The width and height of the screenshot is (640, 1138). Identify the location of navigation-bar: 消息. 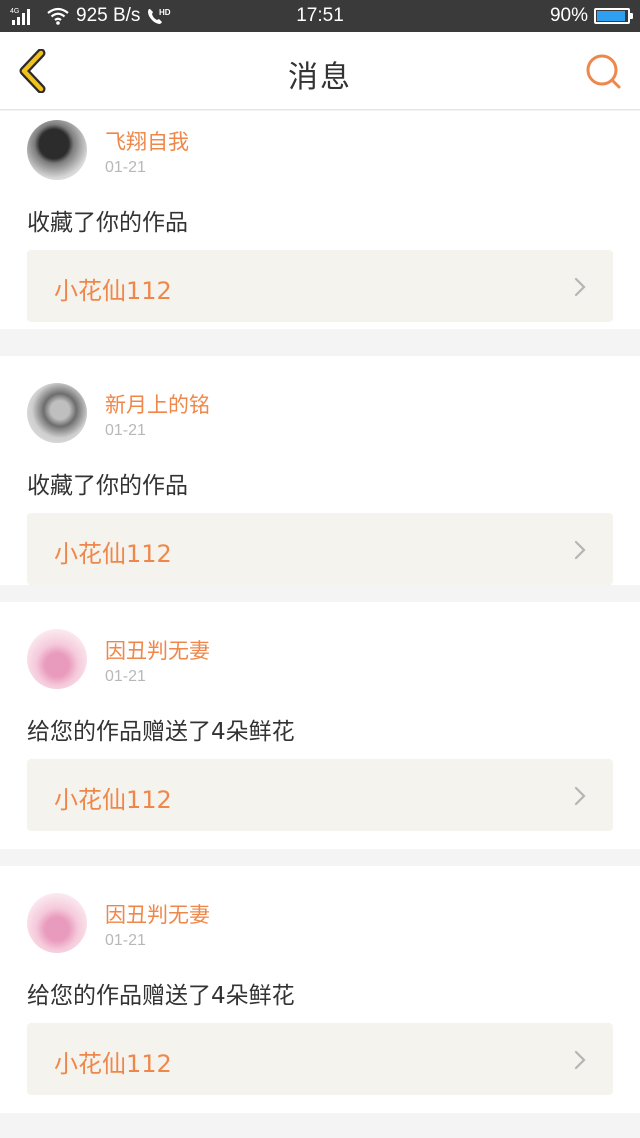
(320, 71).